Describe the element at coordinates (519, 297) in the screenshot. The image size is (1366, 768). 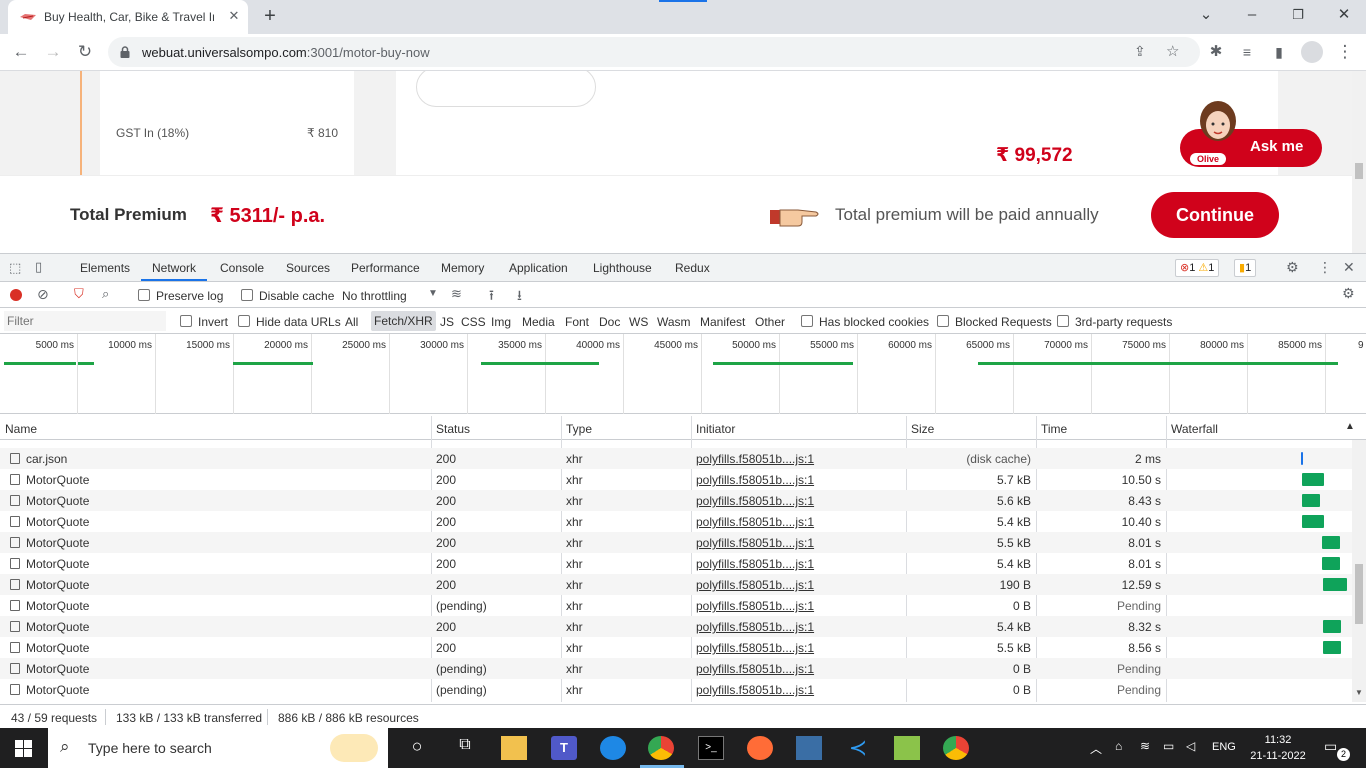
I see `export-har-icon: ⭳` at that location.